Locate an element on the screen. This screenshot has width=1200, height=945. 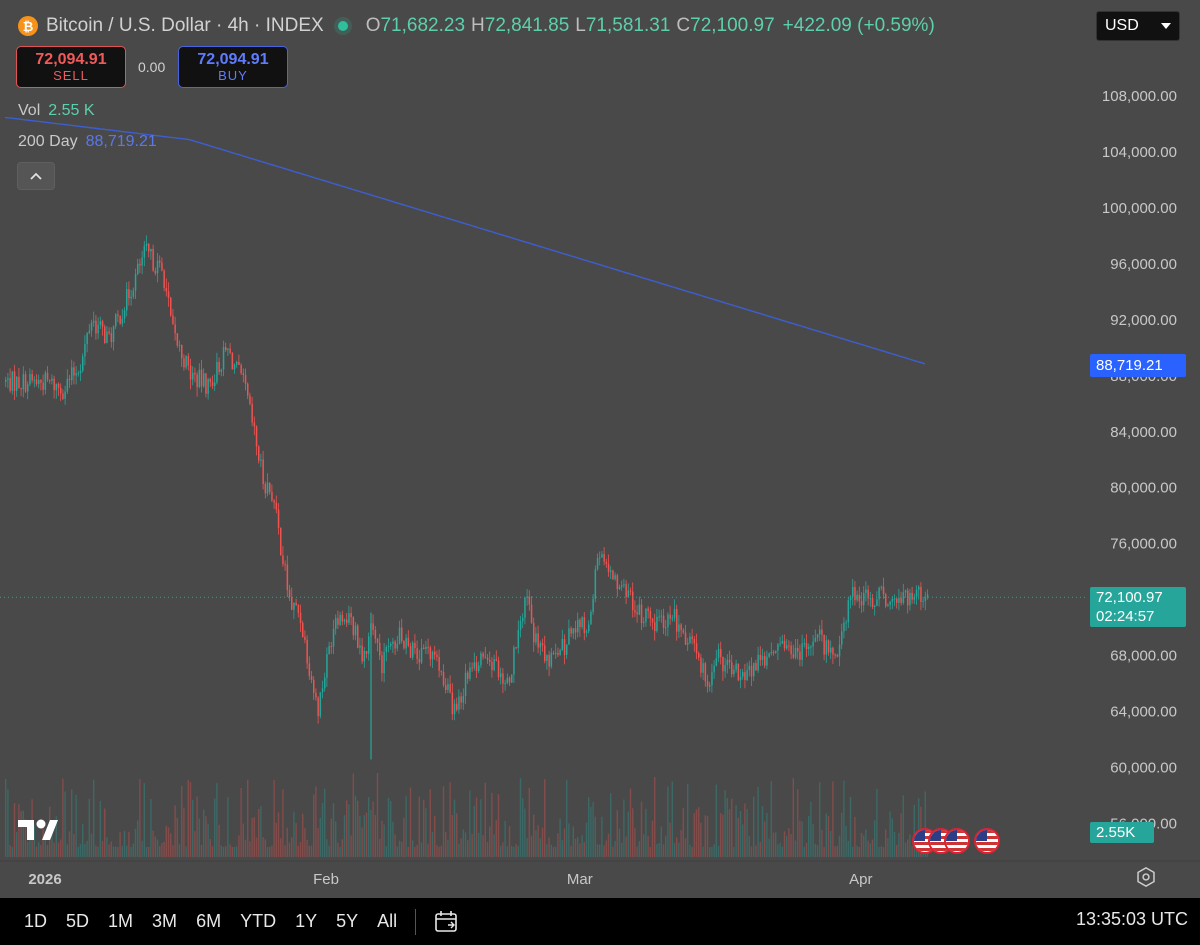
symbol-title: Bitcoin / U.S. Dollar · 4h · INDEX is located at coordinates (185, 26).